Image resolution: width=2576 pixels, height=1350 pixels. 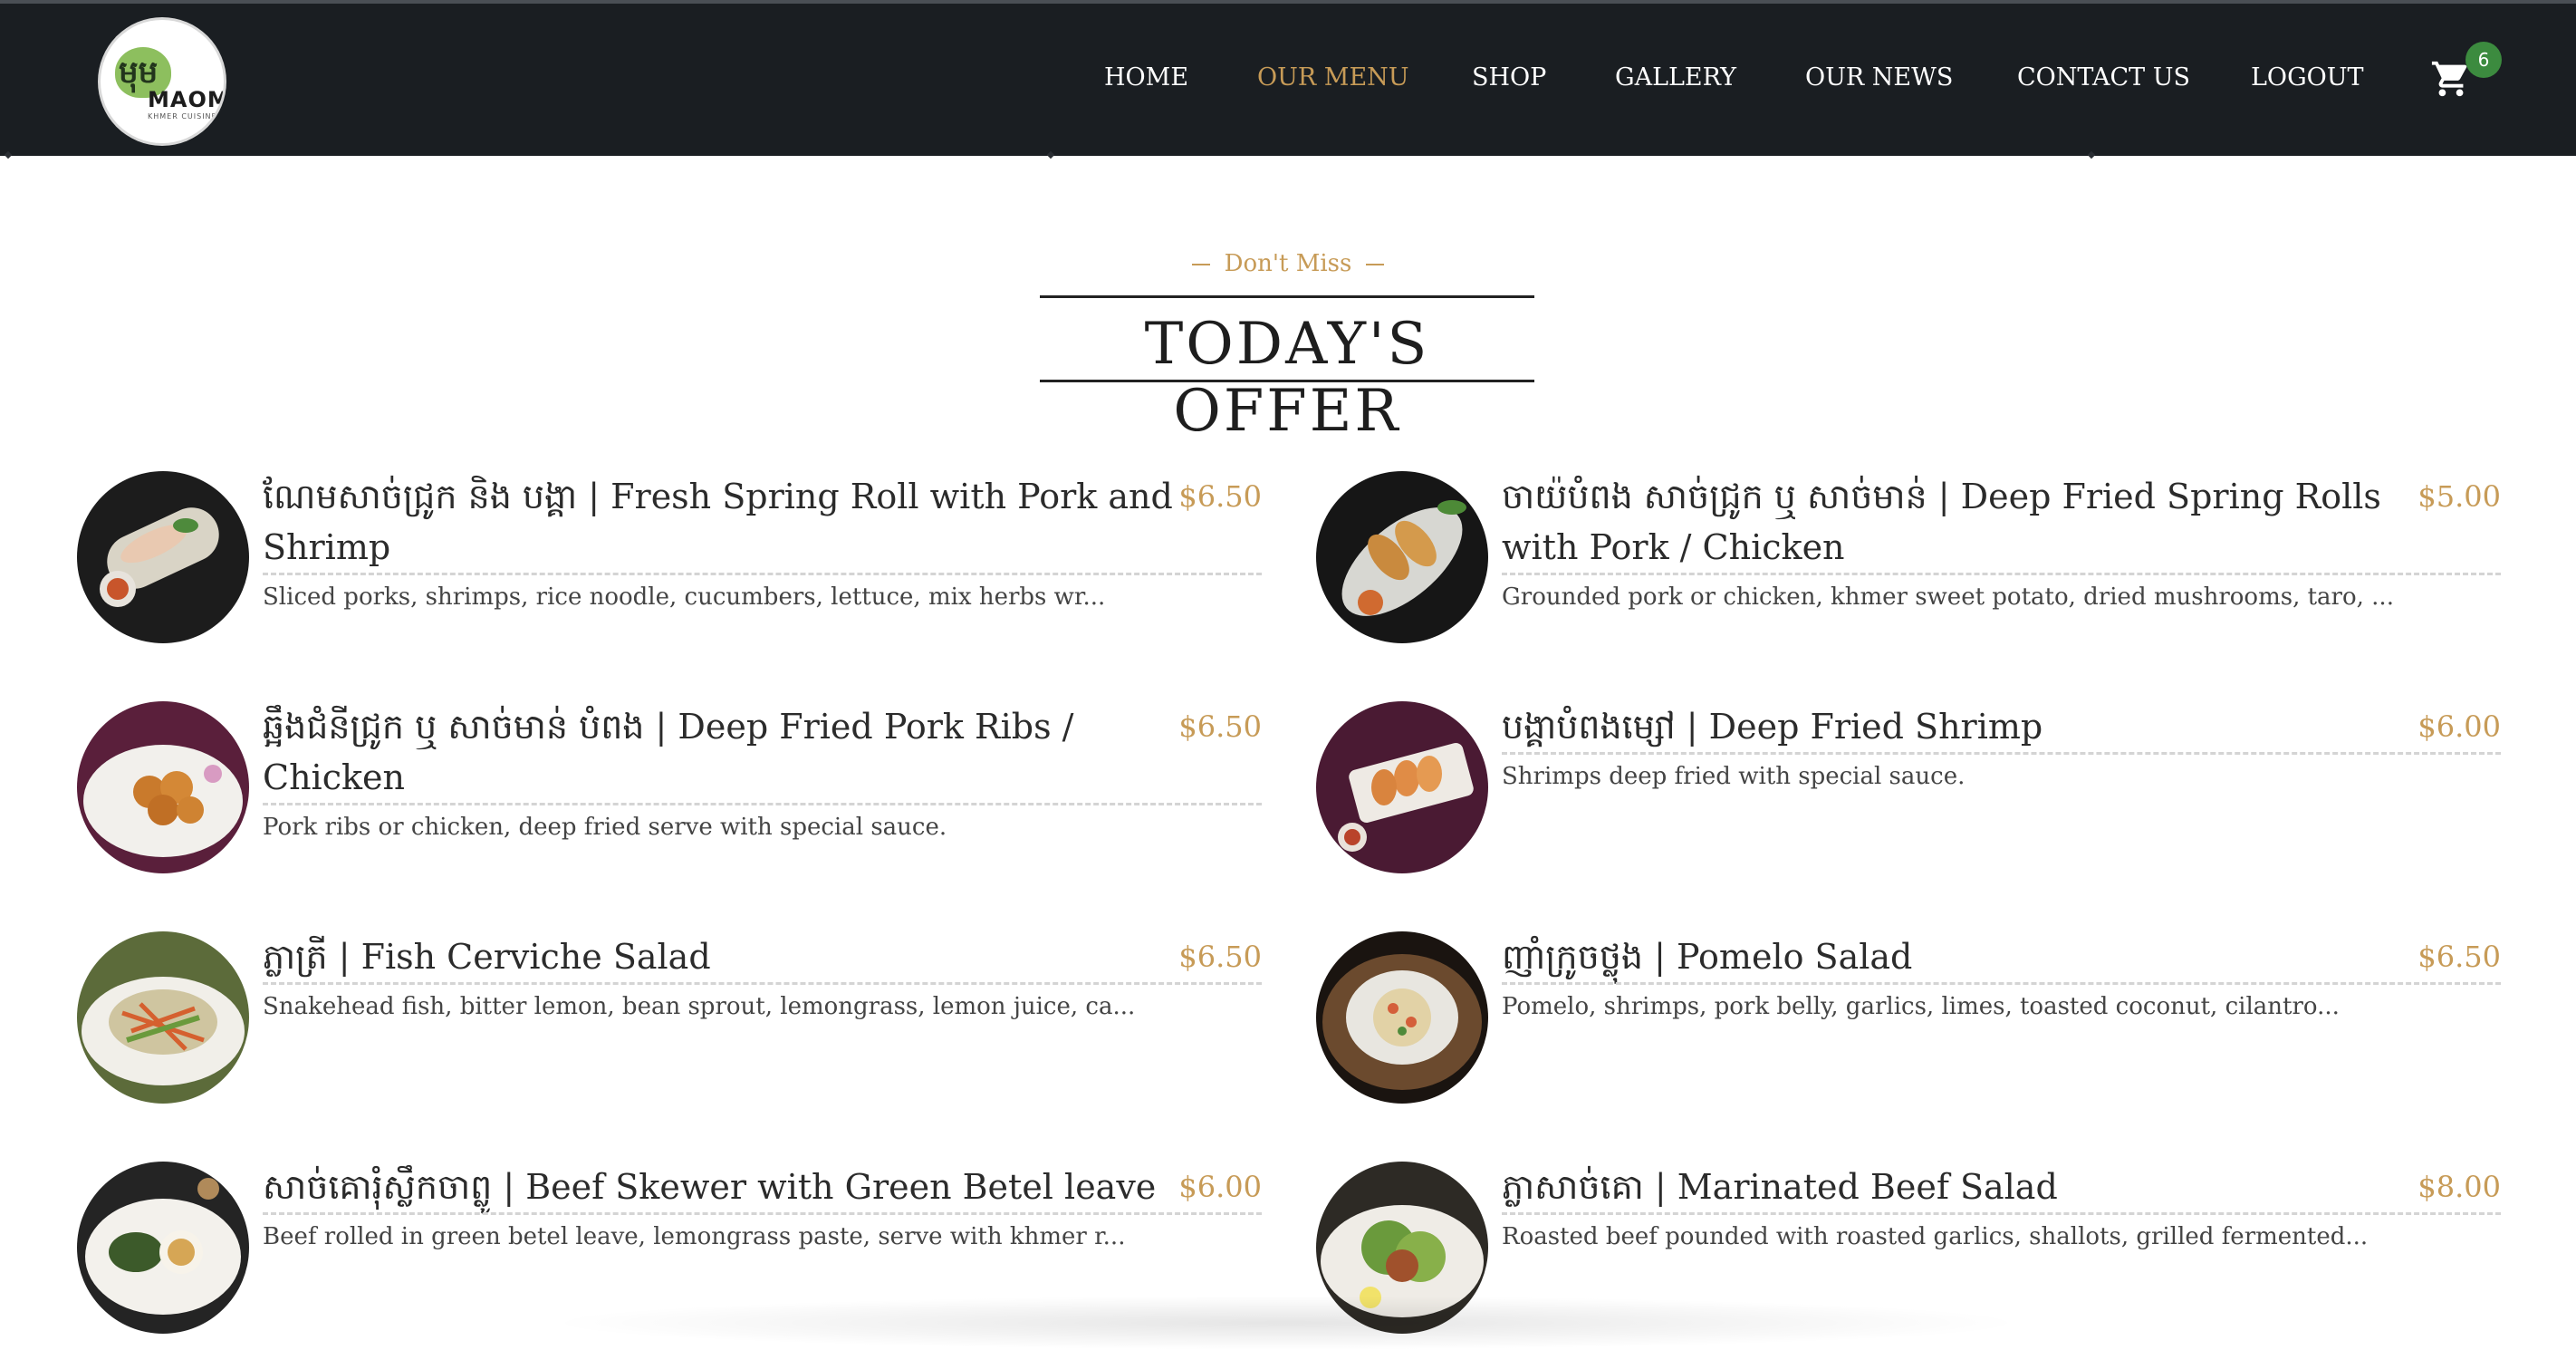 What do you see at coordinates (1959, 726) in the screenshot?
I see `menu-item-name: បង្គាបំពងម្សៅ | Deep Fried Shrimp` at bounding box center [1959, 726].